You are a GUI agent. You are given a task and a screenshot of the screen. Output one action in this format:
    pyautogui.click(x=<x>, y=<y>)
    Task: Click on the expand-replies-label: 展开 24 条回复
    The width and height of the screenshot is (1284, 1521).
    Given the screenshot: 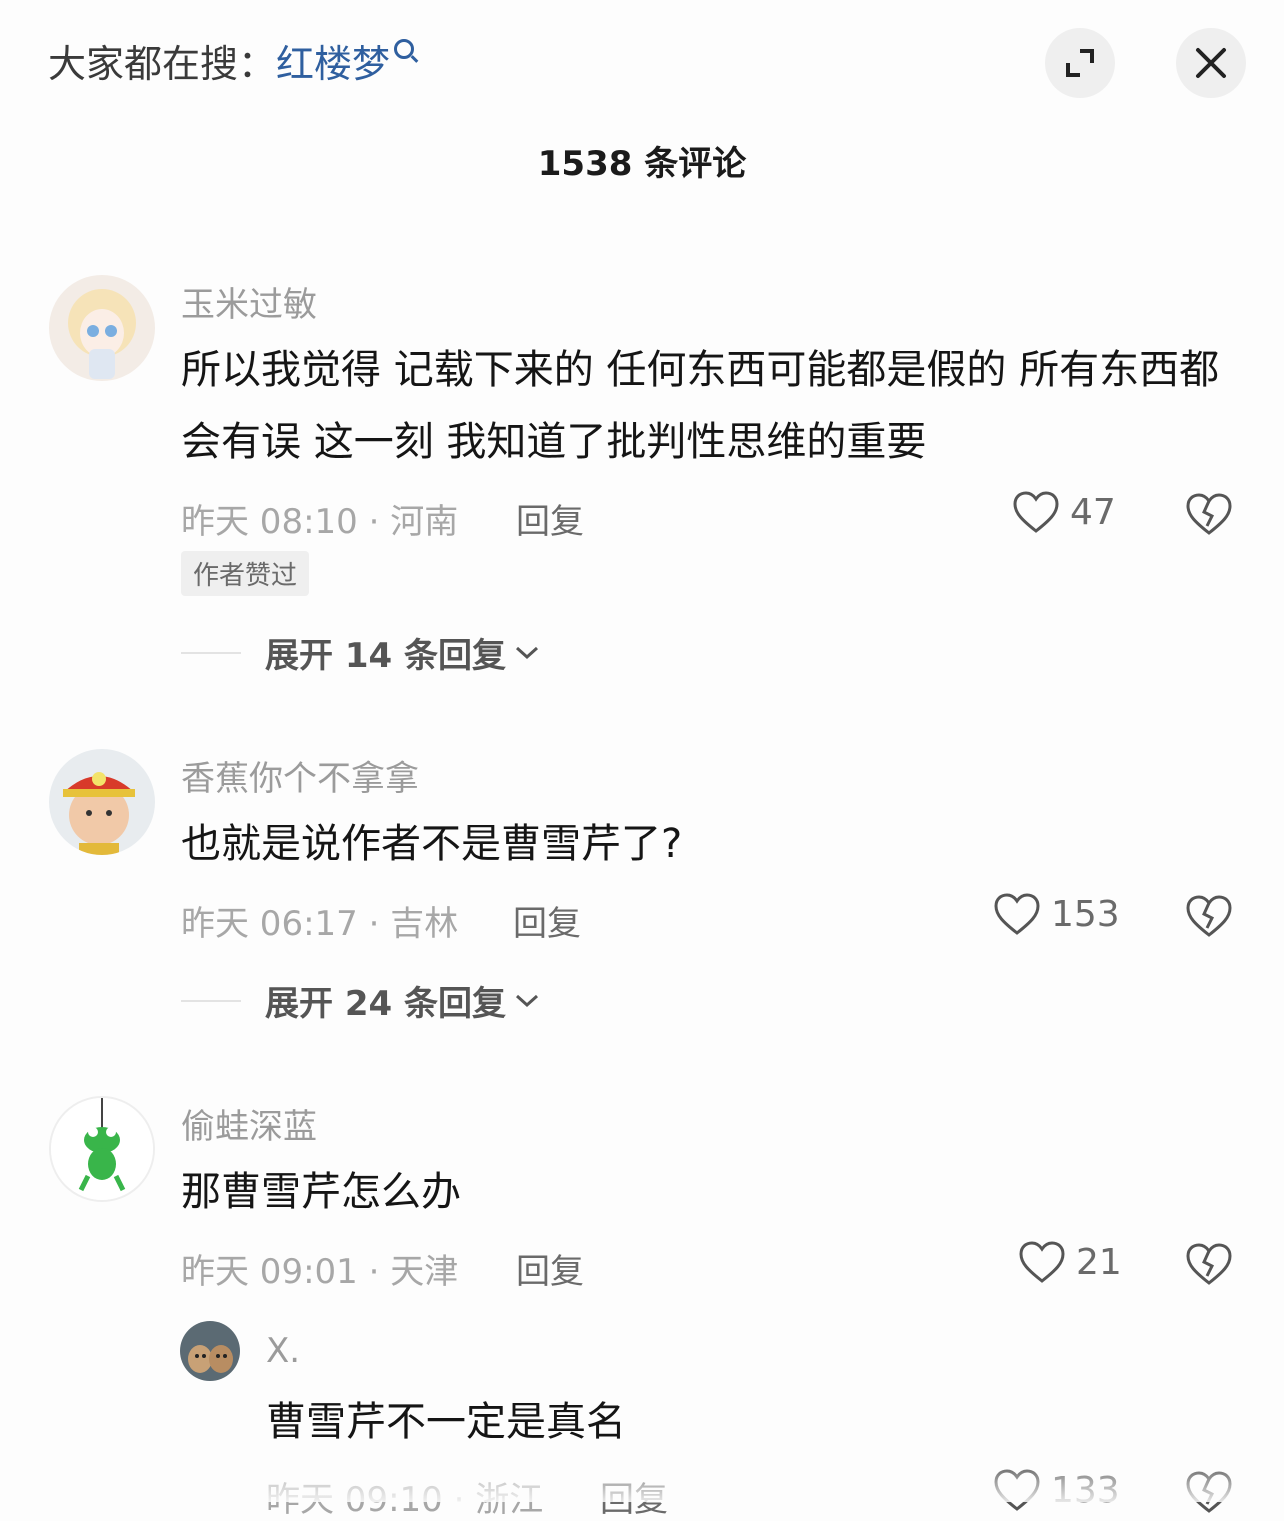 What is the action you would take?
    pyautogui.click(x=385, y=1004)
    